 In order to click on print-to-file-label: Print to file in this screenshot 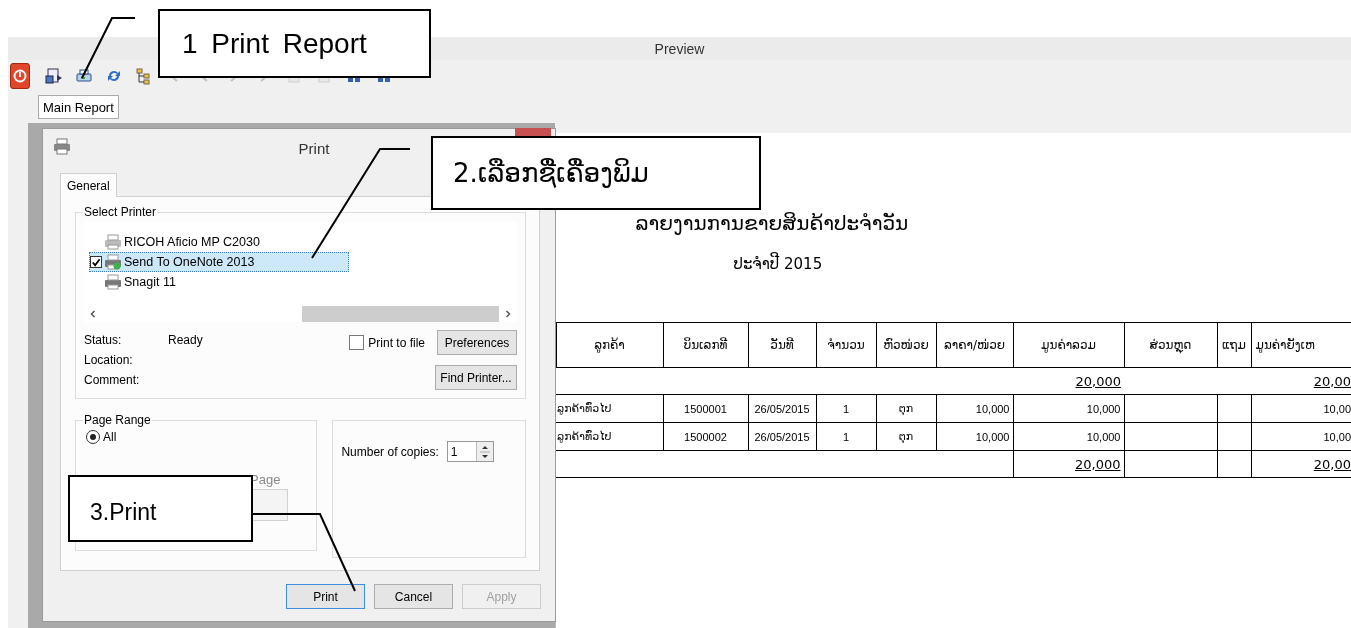, I will do `click(396, 342)`.